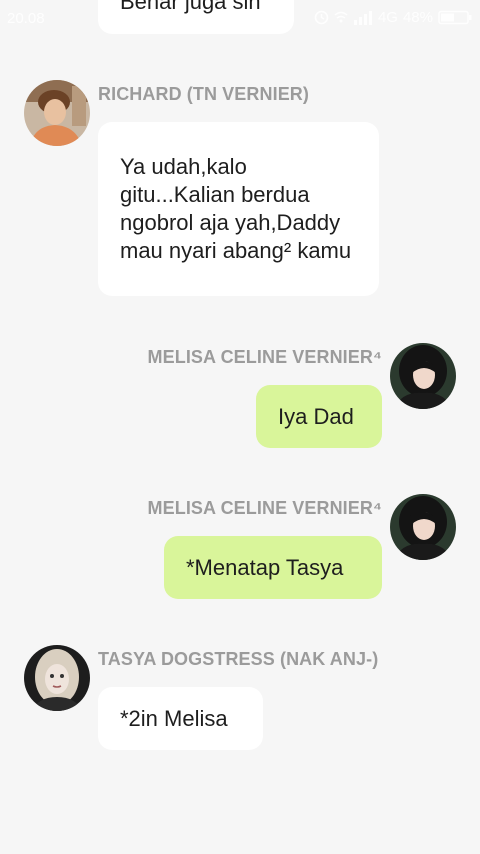 This screenshot has width=480, height=854. I want to click on avatar-richard, so click(57, 113).